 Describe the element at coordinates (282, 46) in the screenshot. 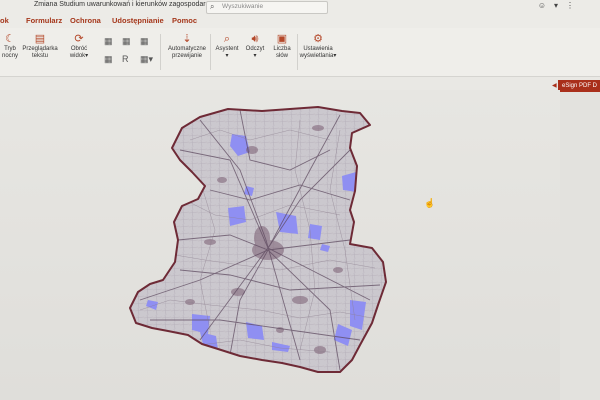

I see `word-count-button: ▣ Liczba słów` at that location.